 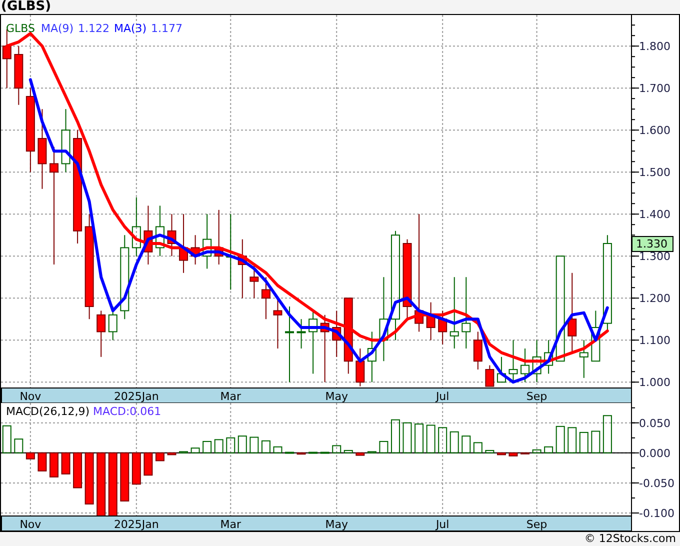 I want to click on indicator-label: MA(3), so click(x=130, y=28).